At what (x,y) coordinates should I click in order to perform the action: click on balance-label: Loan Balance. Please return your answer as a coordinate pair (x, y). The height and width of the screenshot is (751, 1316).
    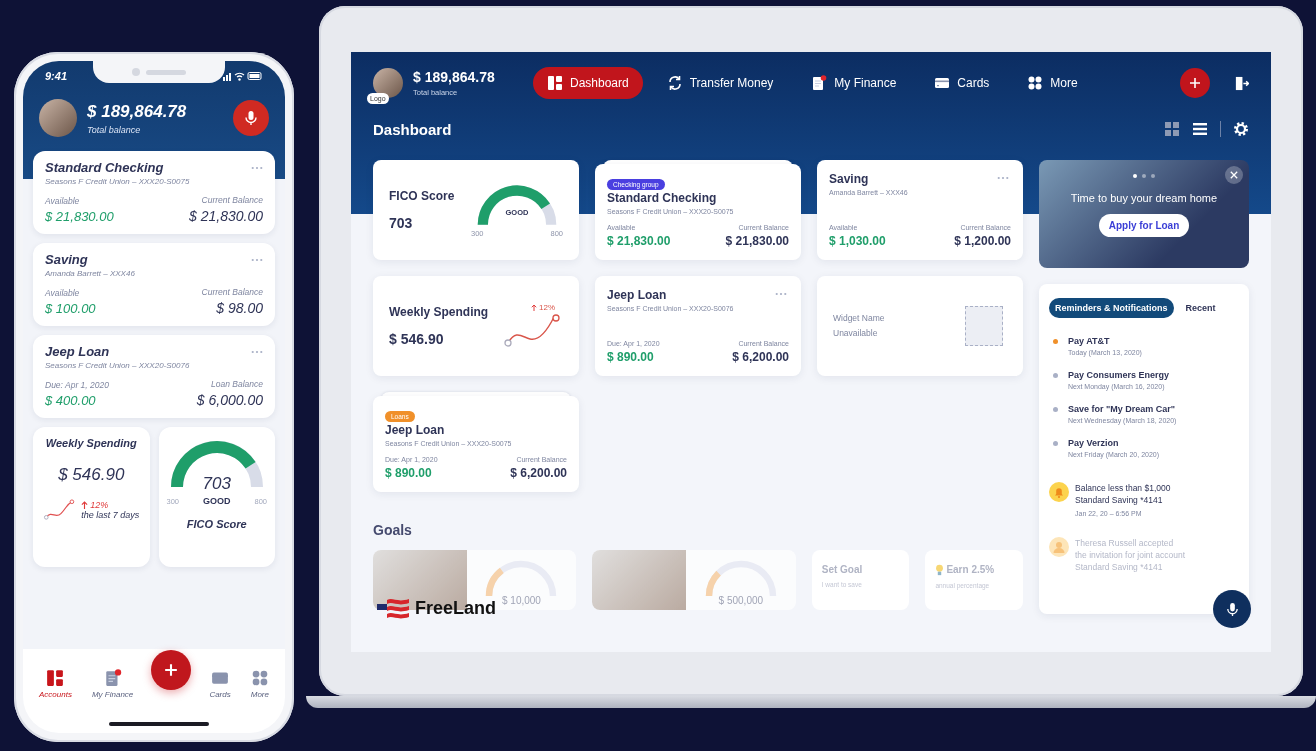
    Looking at the image, I should click on (236, 384).